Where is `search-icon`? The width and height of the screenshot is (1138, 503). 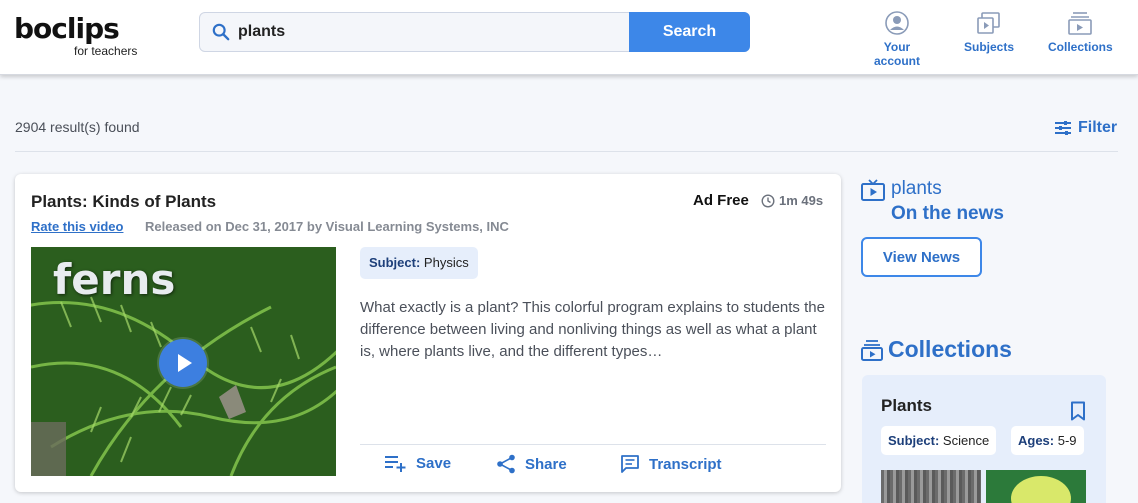 search-icon is located at coordinates (221, 32).